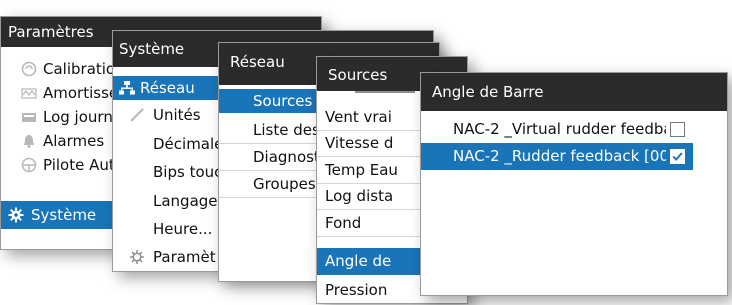 The image size is (732, 305). What do you see at coordinates (29, 117) in the screenshot?
I see `log-icon` at bounding box center [29, 117].